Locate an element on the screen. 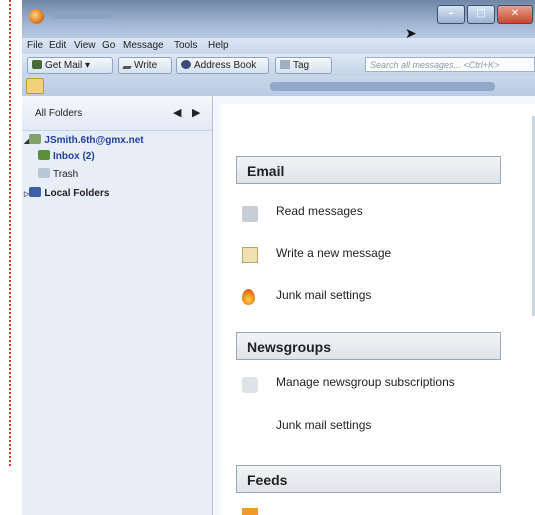  address-book-label: Address Book is located at coordinates (225, 65).